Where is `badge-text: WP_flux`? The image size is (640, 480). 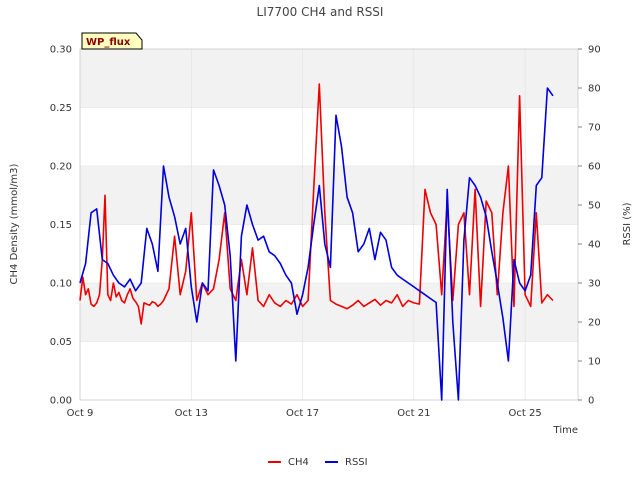
badge-text: WP_flux is located at coordinates (108, 42).